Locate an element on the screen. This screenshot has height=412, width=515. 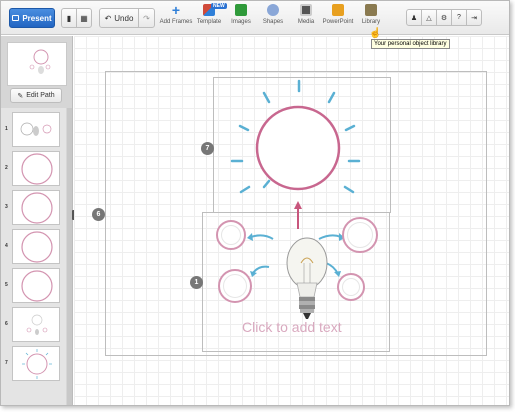
hand-cursor-icon: ☝ is located at coordinates (375, 33).